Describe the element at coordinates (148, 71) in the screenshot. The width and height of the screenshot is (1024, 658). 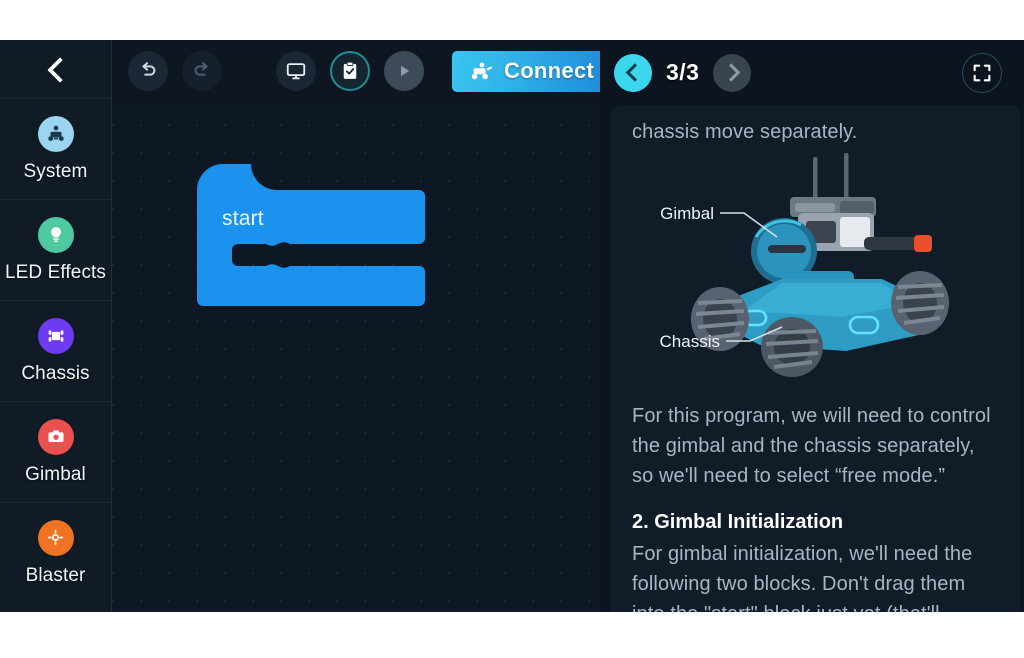
I see `undo-button` at that location.